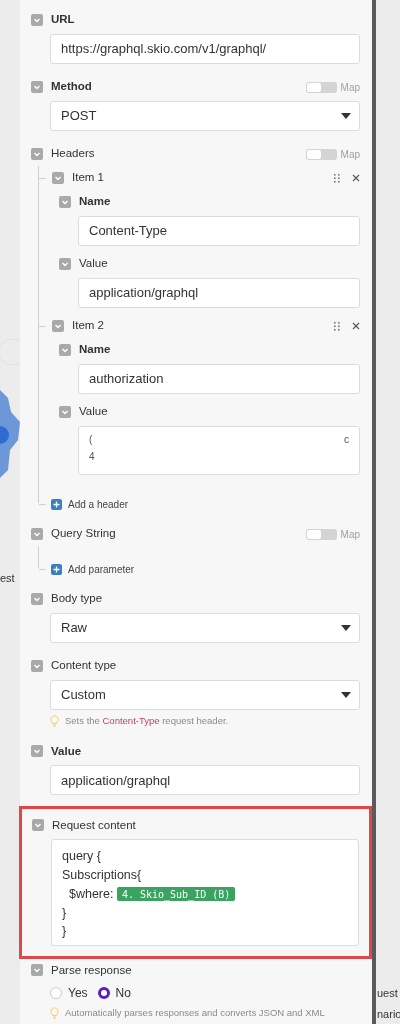 The width and height of the screenshot is (400, 1024). What do you see at coordinates (205, 116) in the screenshot?
I see `select-dropdown: POST` at bounding box center [205, 116].